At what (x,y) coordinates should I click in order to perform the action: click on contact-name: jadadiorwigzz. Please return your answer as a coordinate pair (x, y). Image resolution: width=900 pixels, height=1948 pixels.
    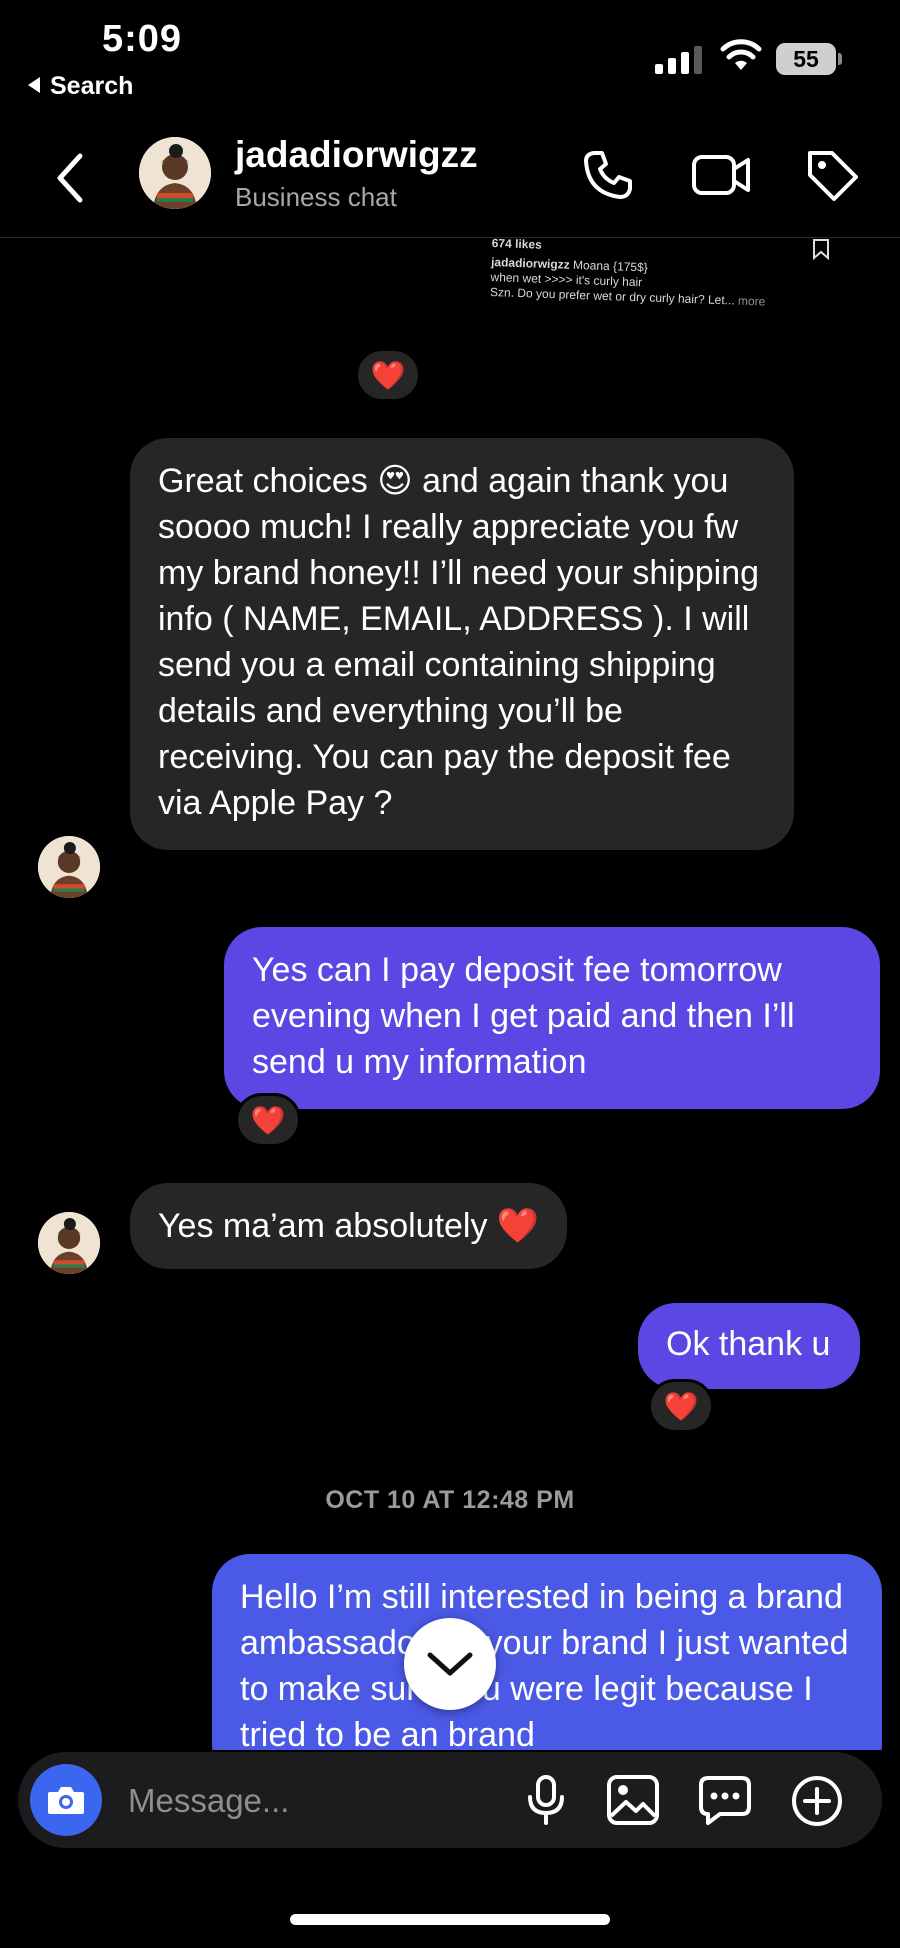
    Looking at the image, I should click on (356, 155).